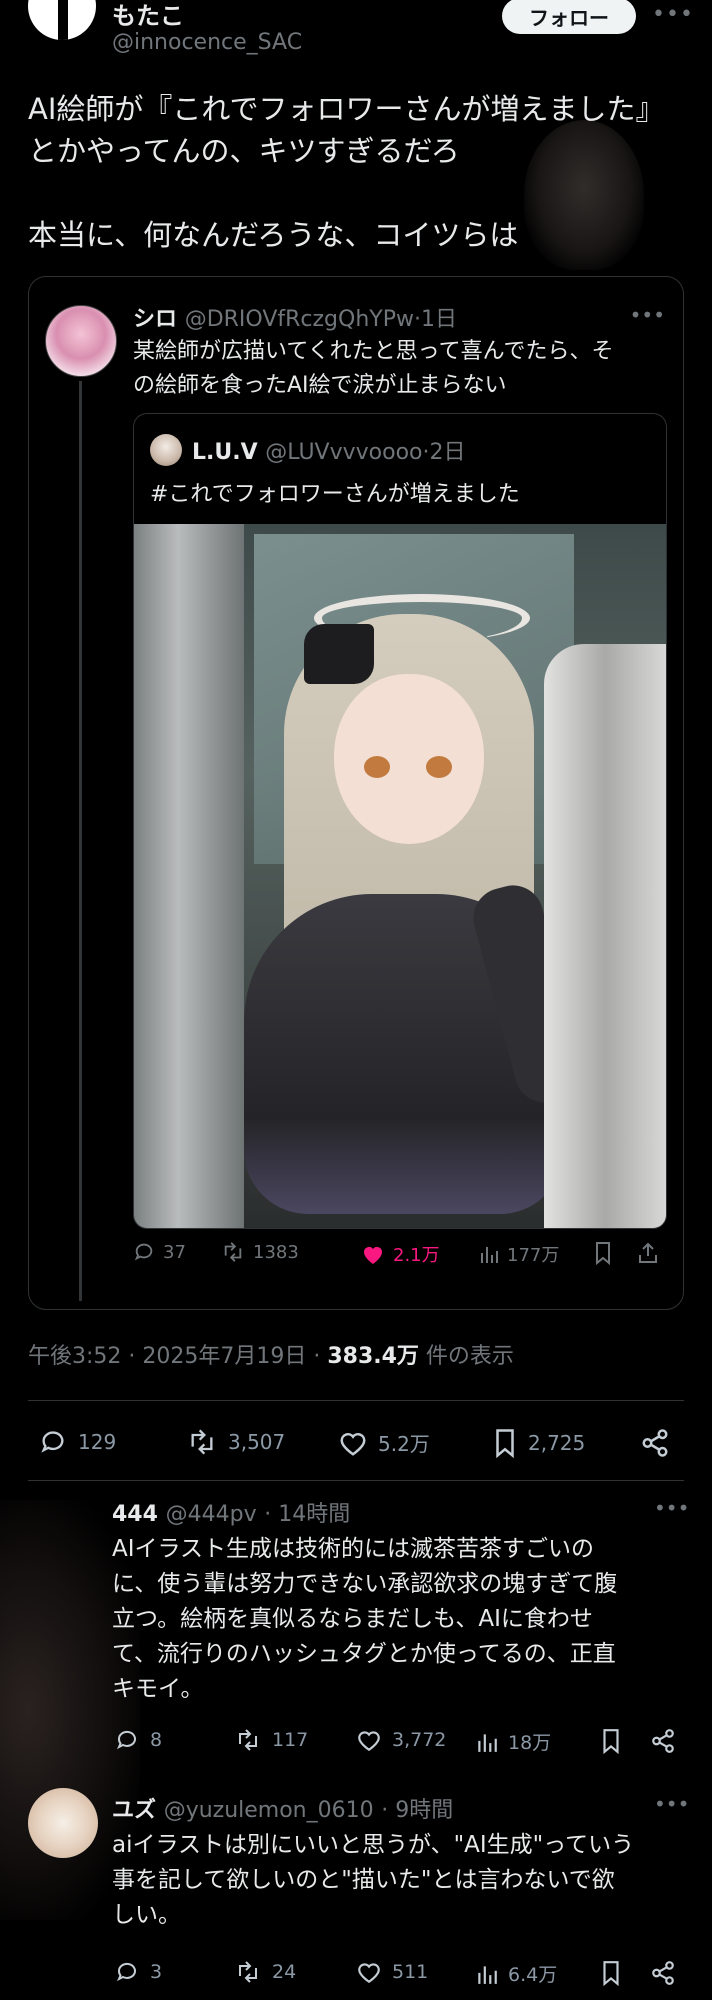  I want to click on reply-repost-button: 117, so click(271, 1740).